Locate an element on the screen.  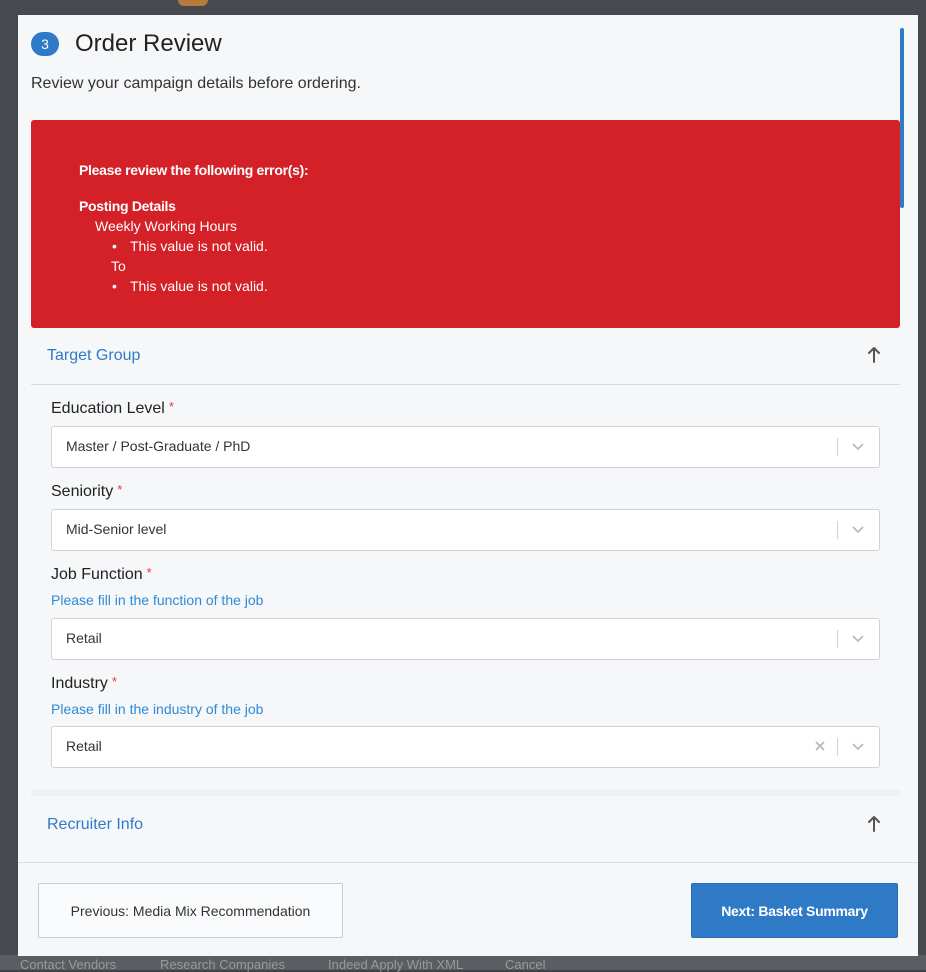
recruiter-info-header: Recruiter Info is located at coordinates (465, 825).